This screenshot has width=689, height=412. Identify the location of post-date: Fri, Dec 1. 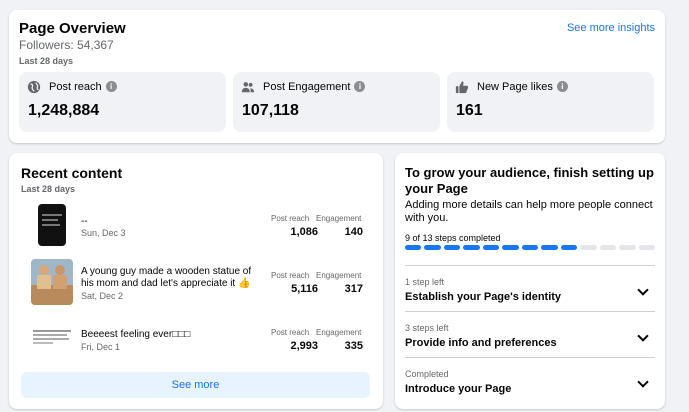
(101, 347).